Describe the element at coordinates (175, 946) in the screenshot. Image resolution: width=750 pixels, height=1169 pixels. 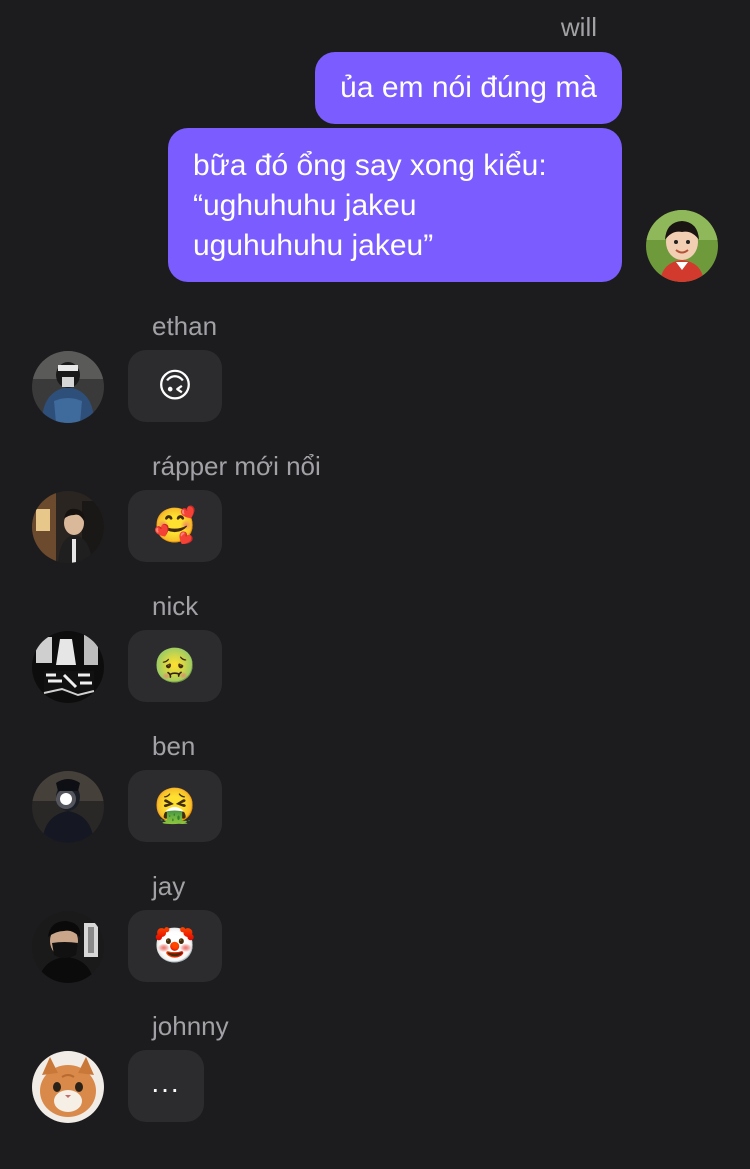
I see `incoming-message-jay: 🤡` at that location.